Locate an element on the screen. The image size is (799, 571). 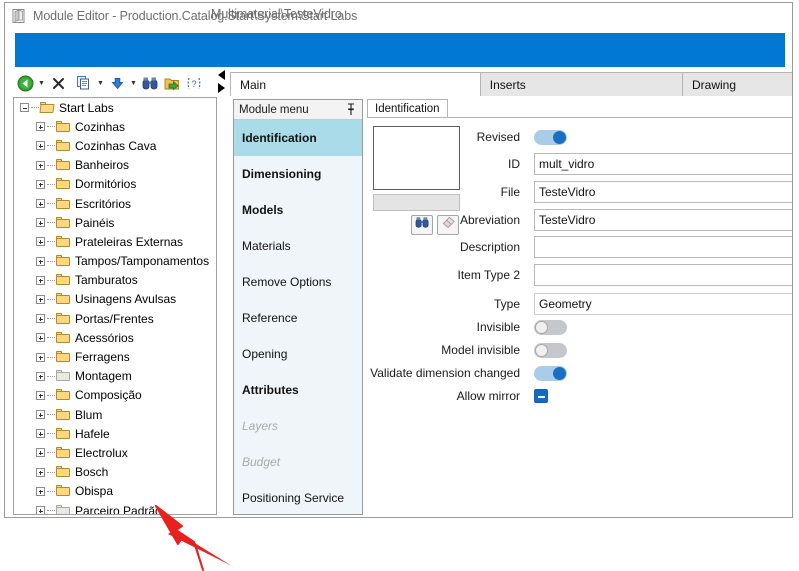
tab-main: Main is located at coordinates (355, 84).